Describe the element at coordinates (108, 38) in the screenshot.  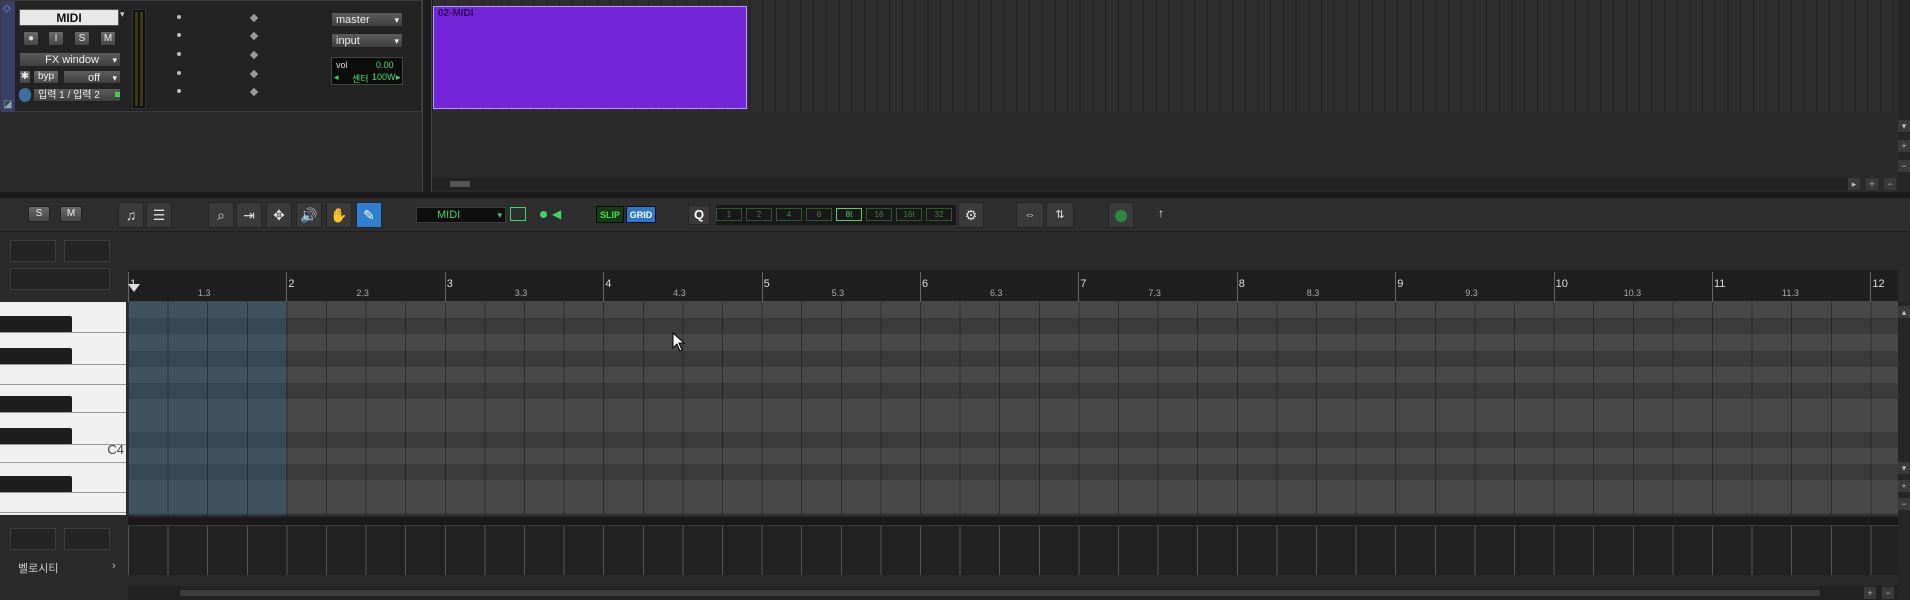
I see `mute-button: M` at that location.